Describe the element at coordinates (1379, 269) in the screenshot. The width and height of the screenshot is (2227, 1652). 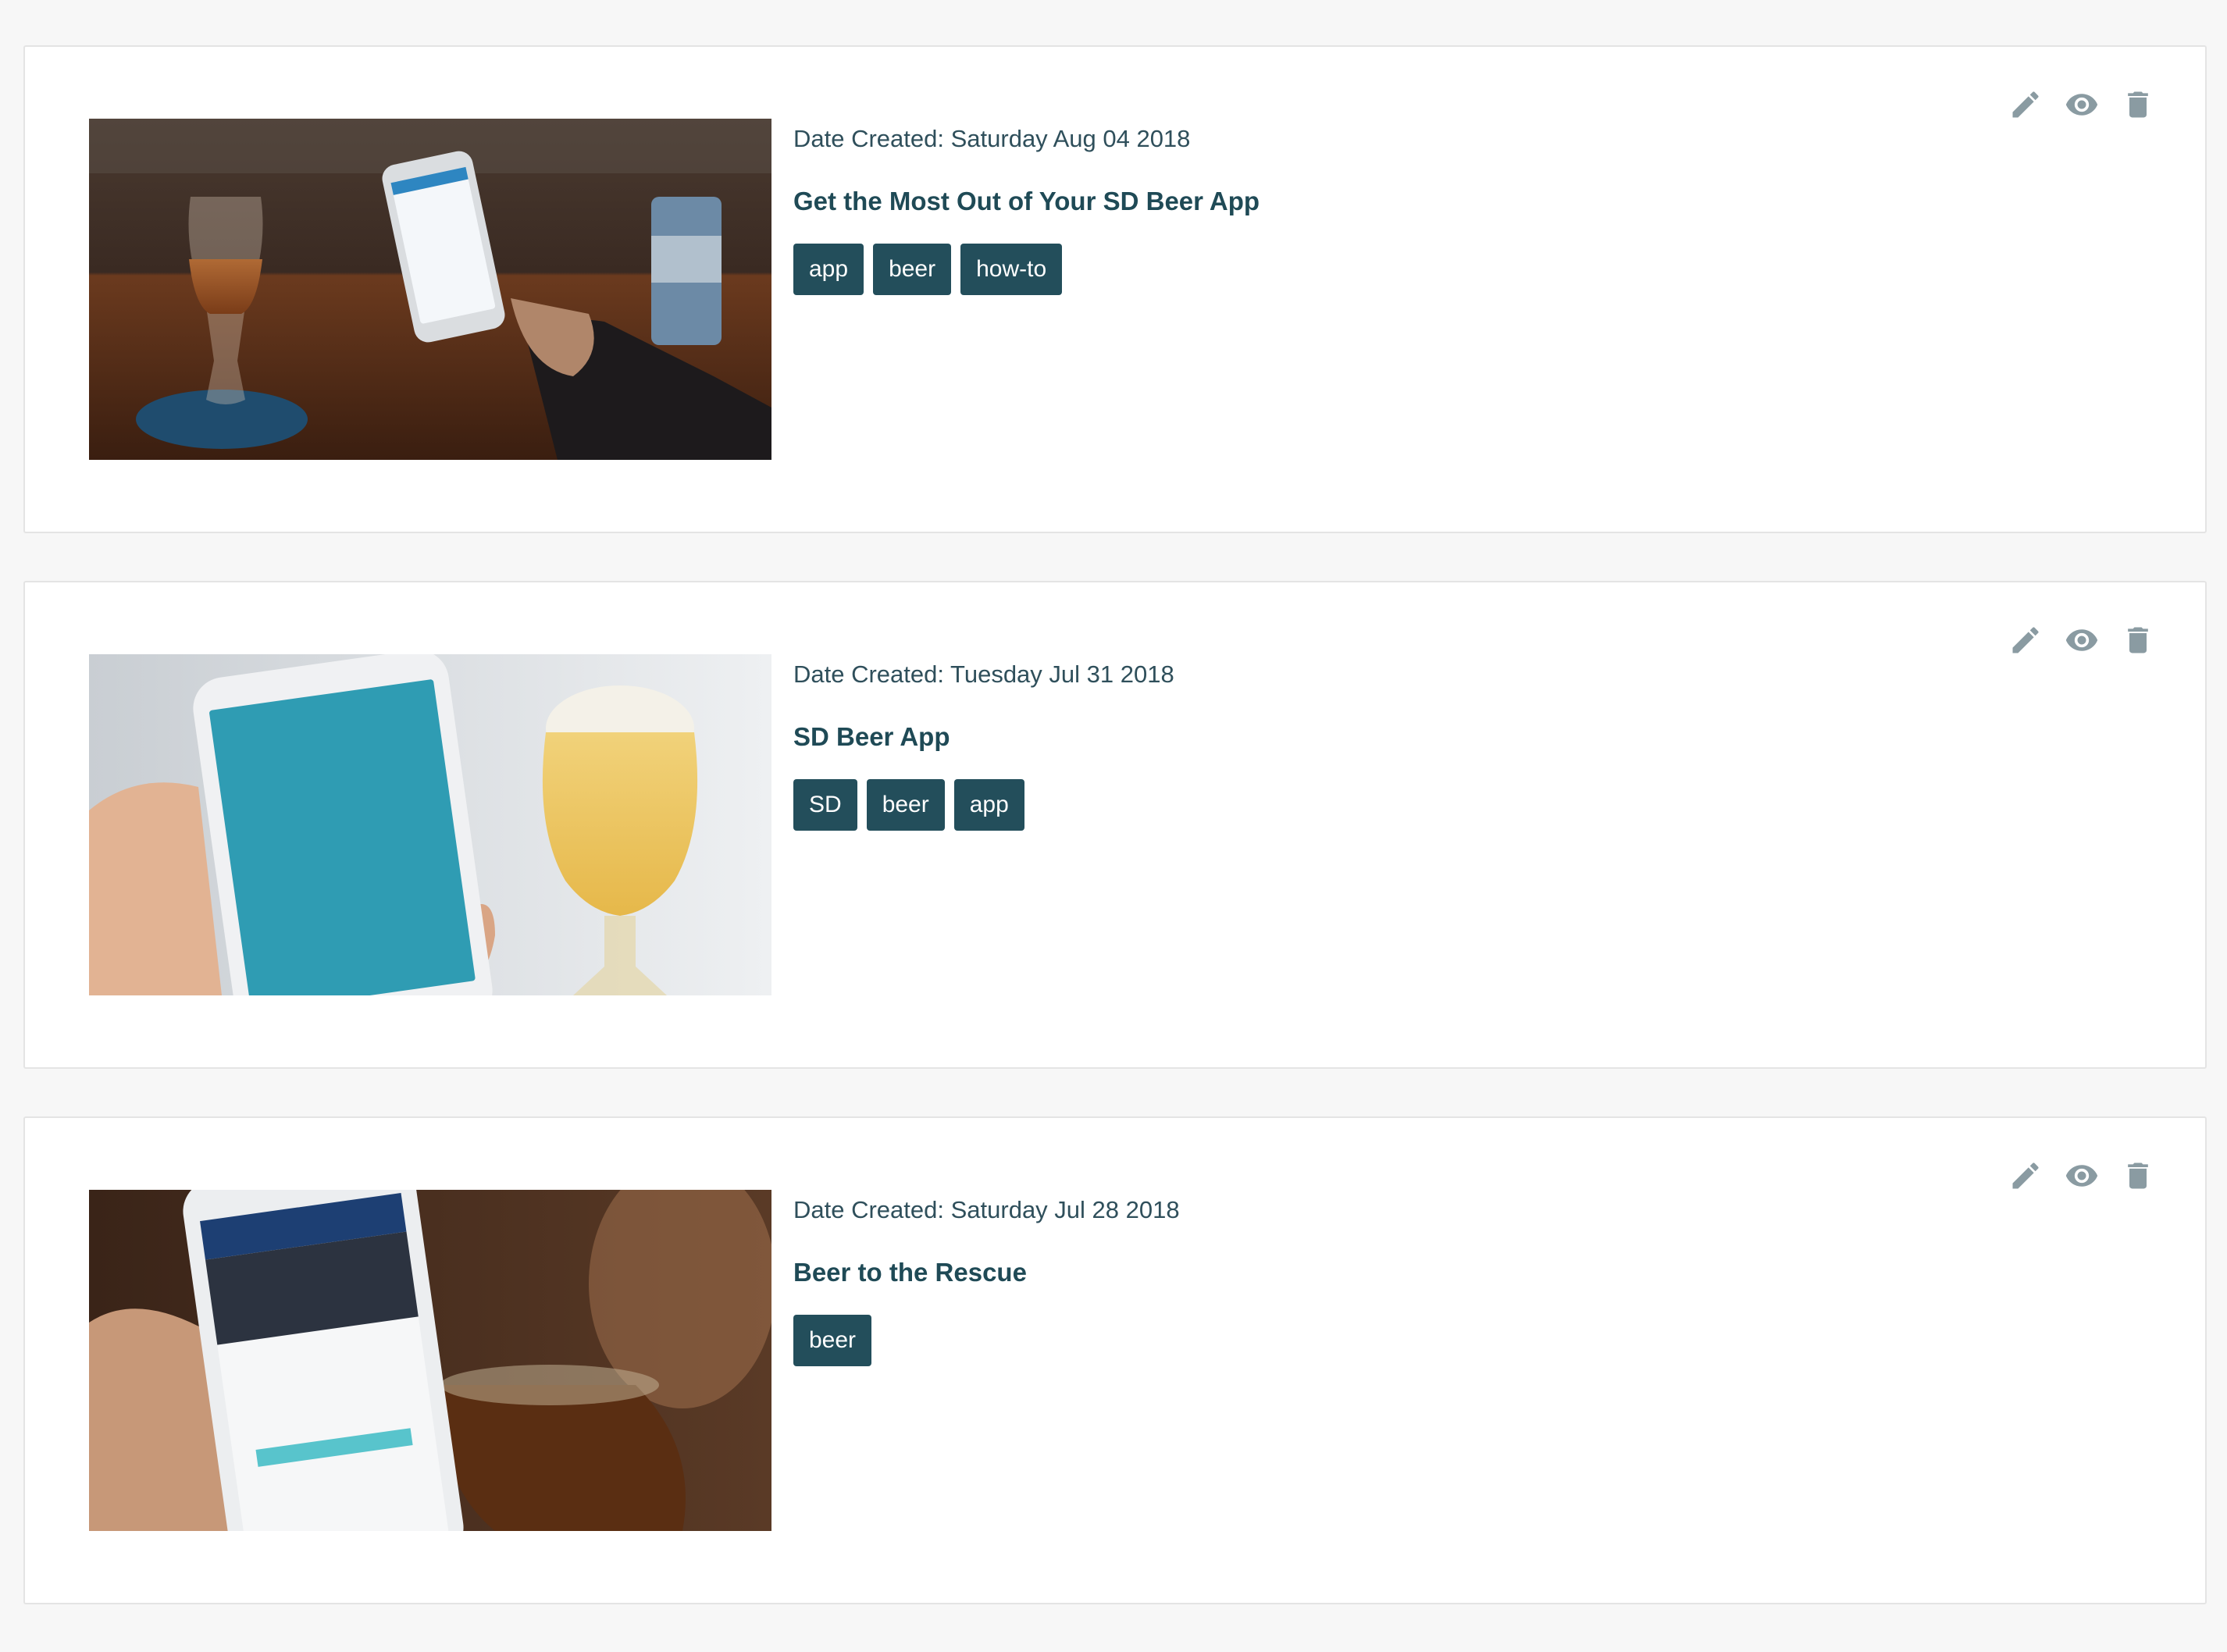
I see `post-tags: app beer how-to` at that location.